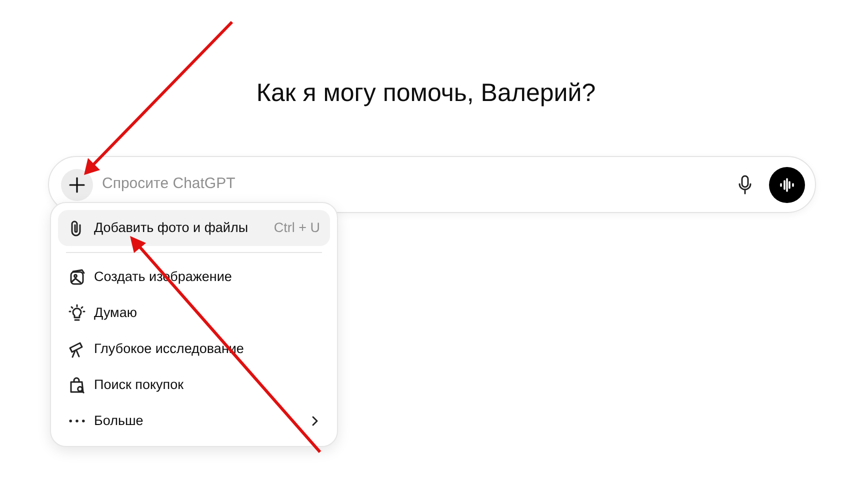  Describe the element at coordinates (745, 184) in the screenshot. I see `microphone-icon` at that location.